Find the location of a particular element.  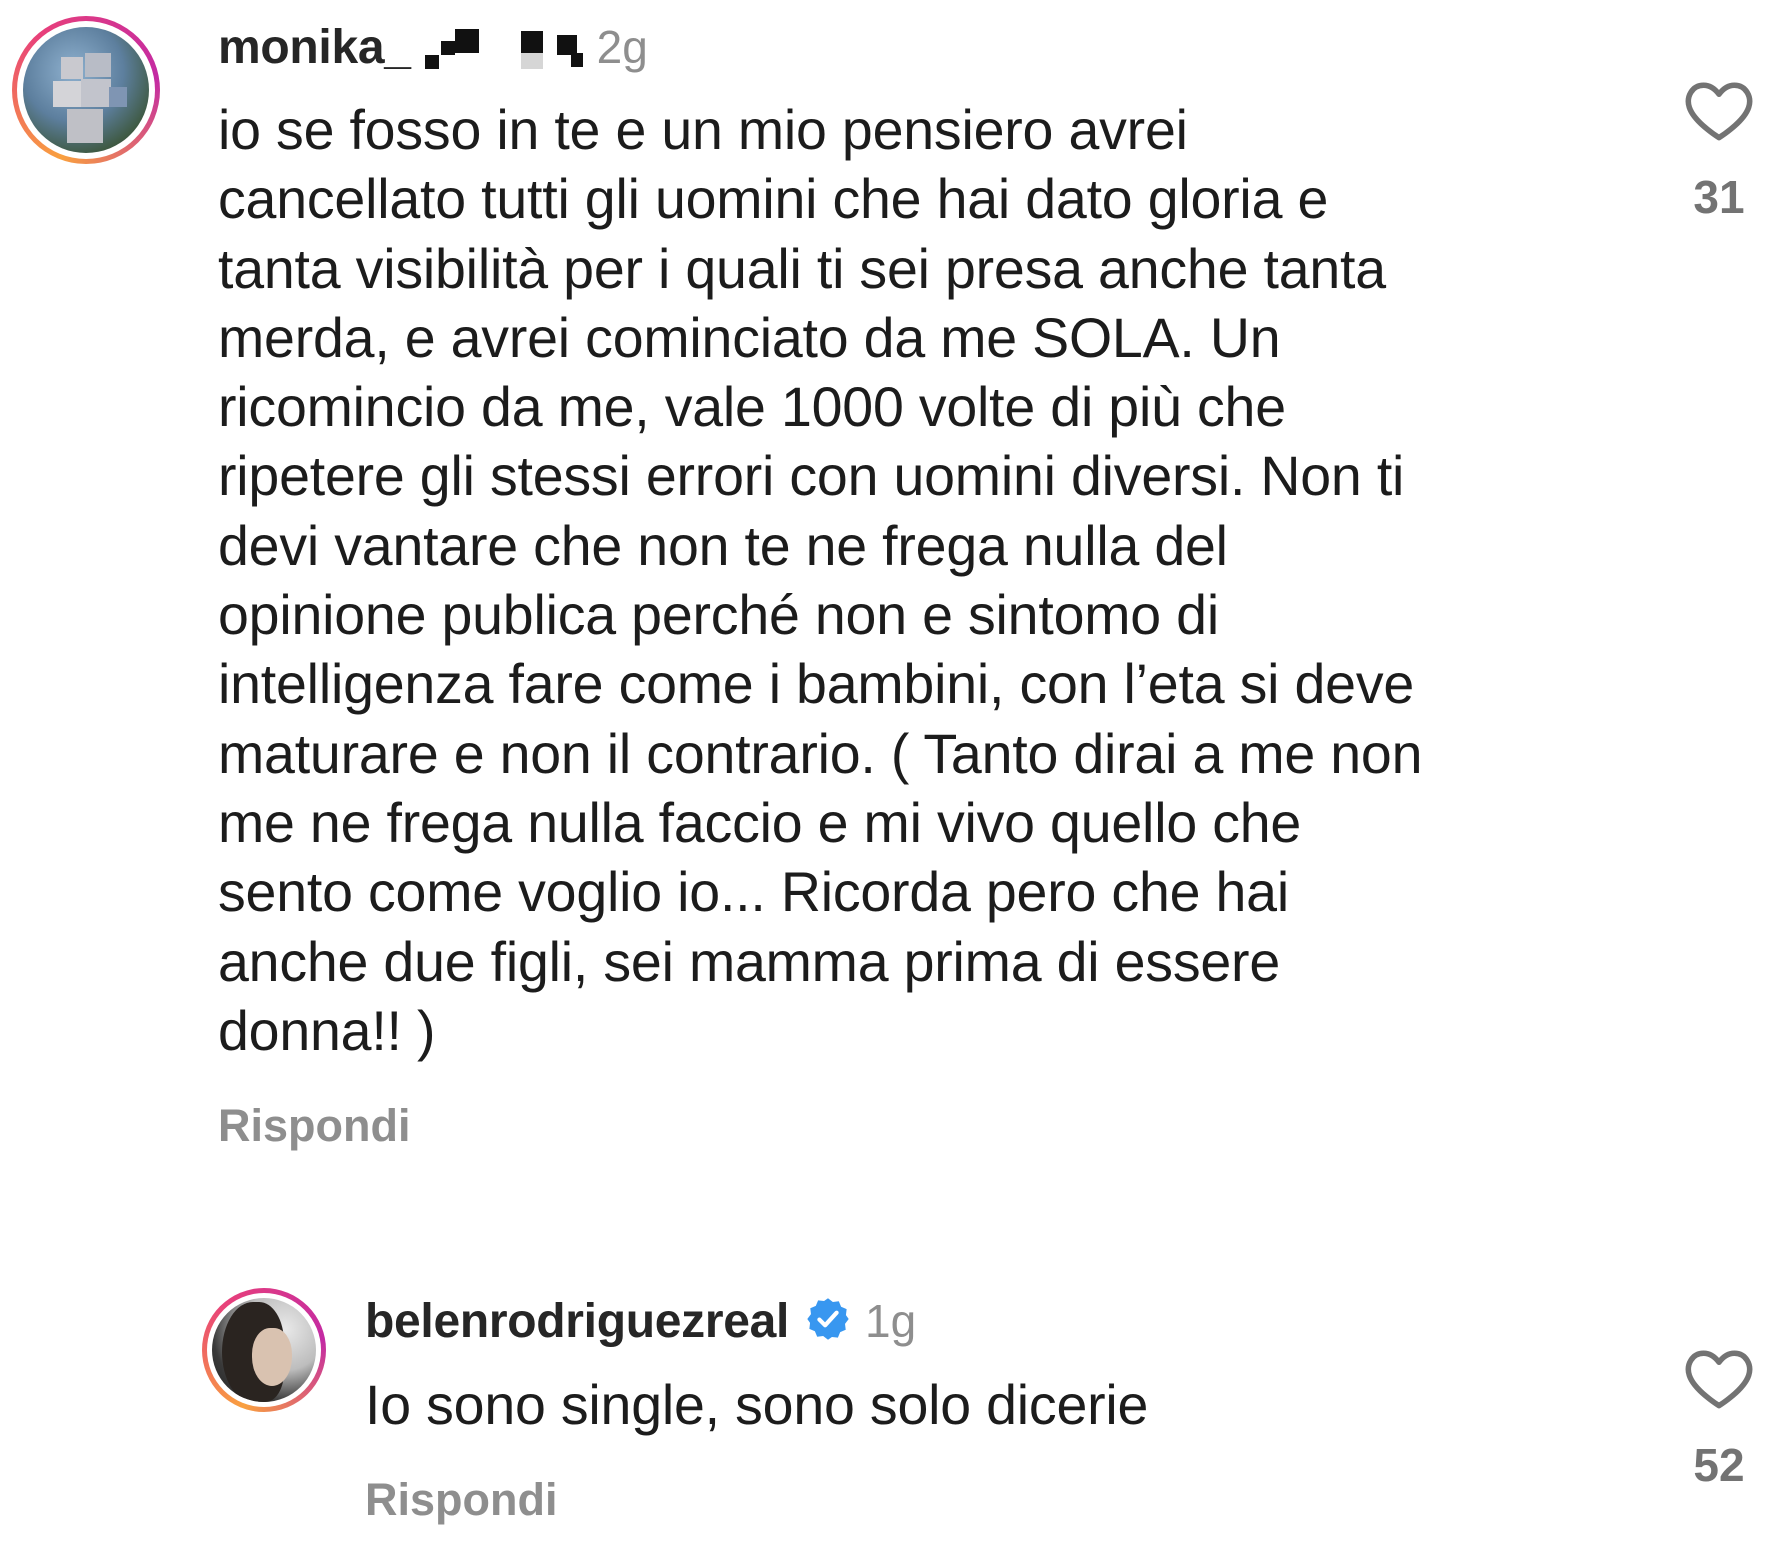

comment-time: 1g is located at coordinates (891, 1321).